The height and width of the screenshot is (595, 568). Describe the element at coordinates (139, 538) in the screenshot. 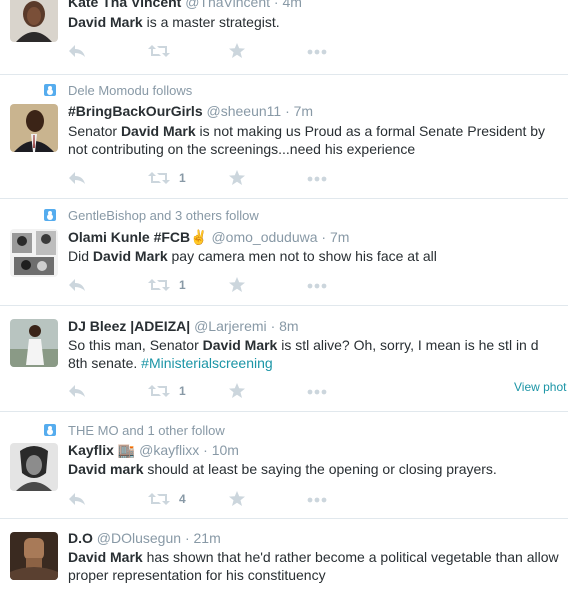

I see `user-handle: @DOlusegun` at that location.